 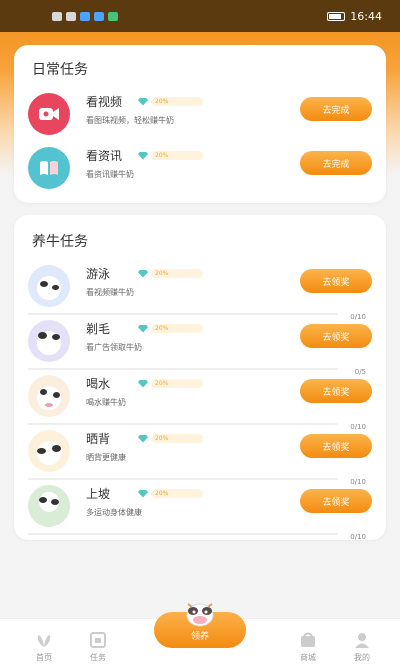 I want to click on battery-icon, so click(x=336, y=16).